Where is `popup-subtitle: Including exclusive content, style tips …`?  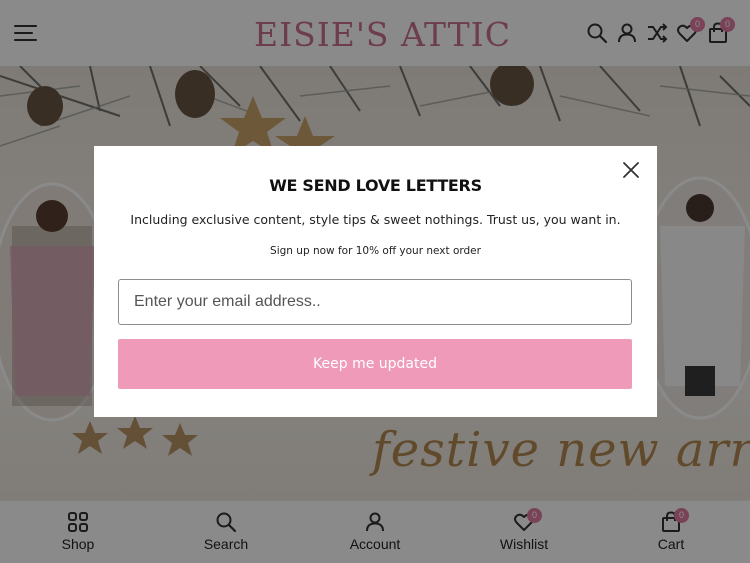 popup-subtitle: Including exclusive content, style tips … is located at coordinates (375, 219).